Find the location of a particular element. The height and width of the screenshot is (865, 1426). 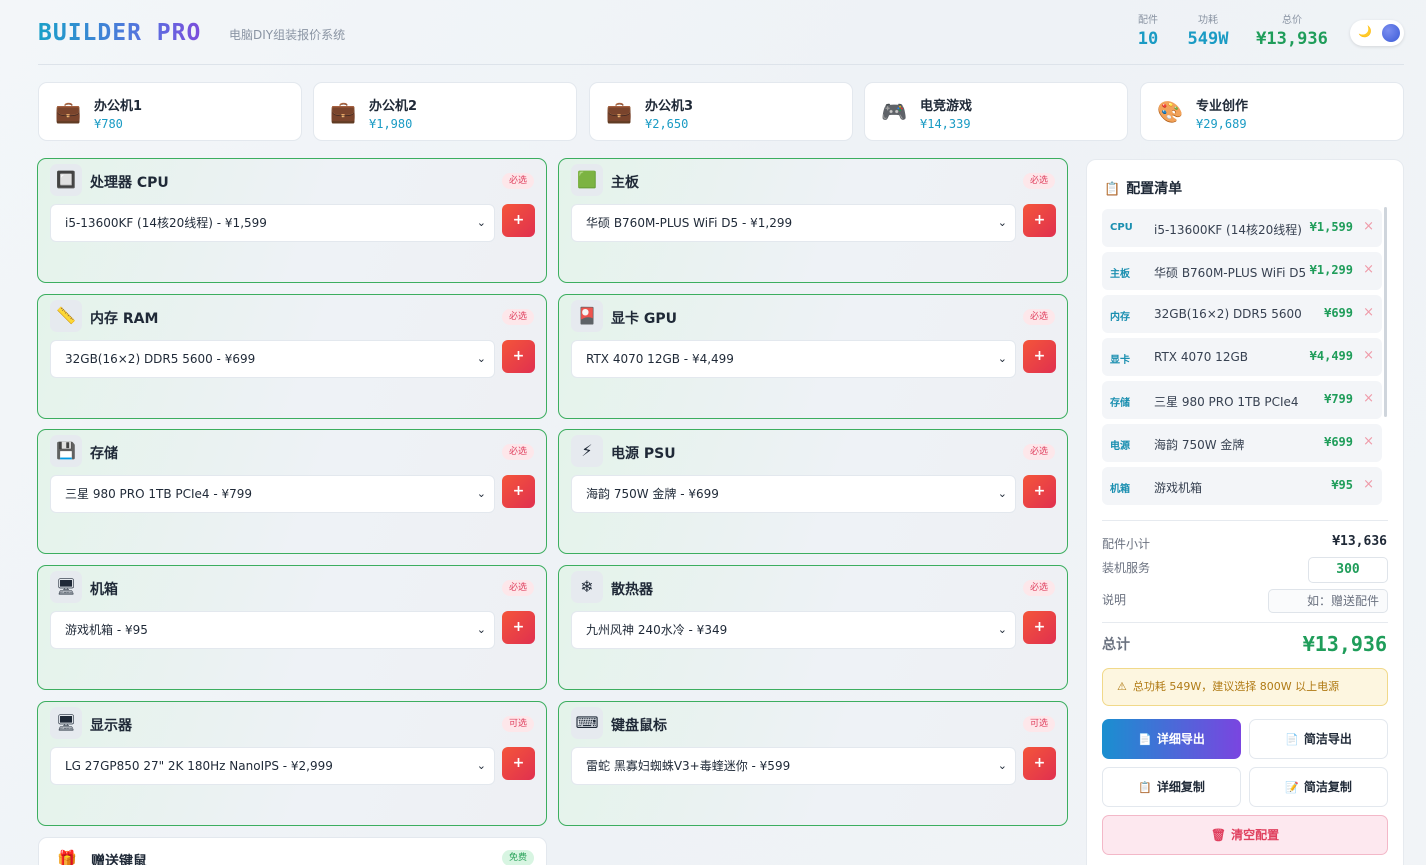

item-name: 华硕 B760M-PLUS WiFi D5 is located at coordinates (1230, 273).